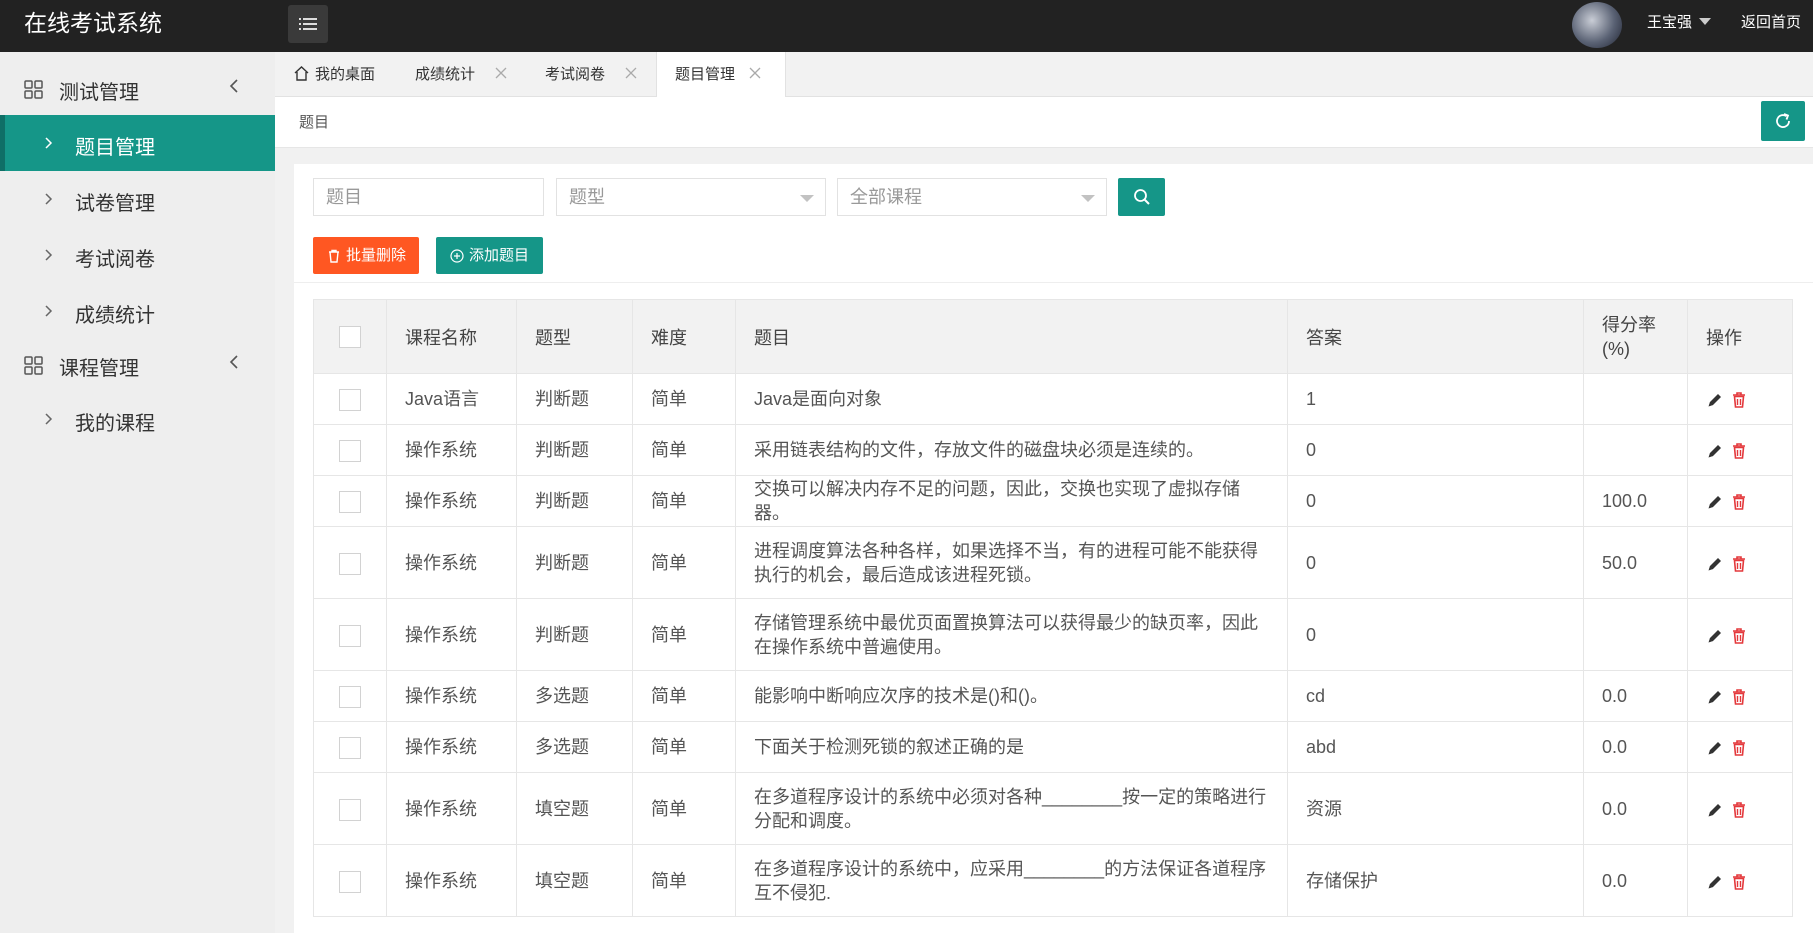 This screenshot has height=933, width=1813. Describe the element at coordinates (428, 197) in the screenshot. I see `question-search-input: 题目` at that location.